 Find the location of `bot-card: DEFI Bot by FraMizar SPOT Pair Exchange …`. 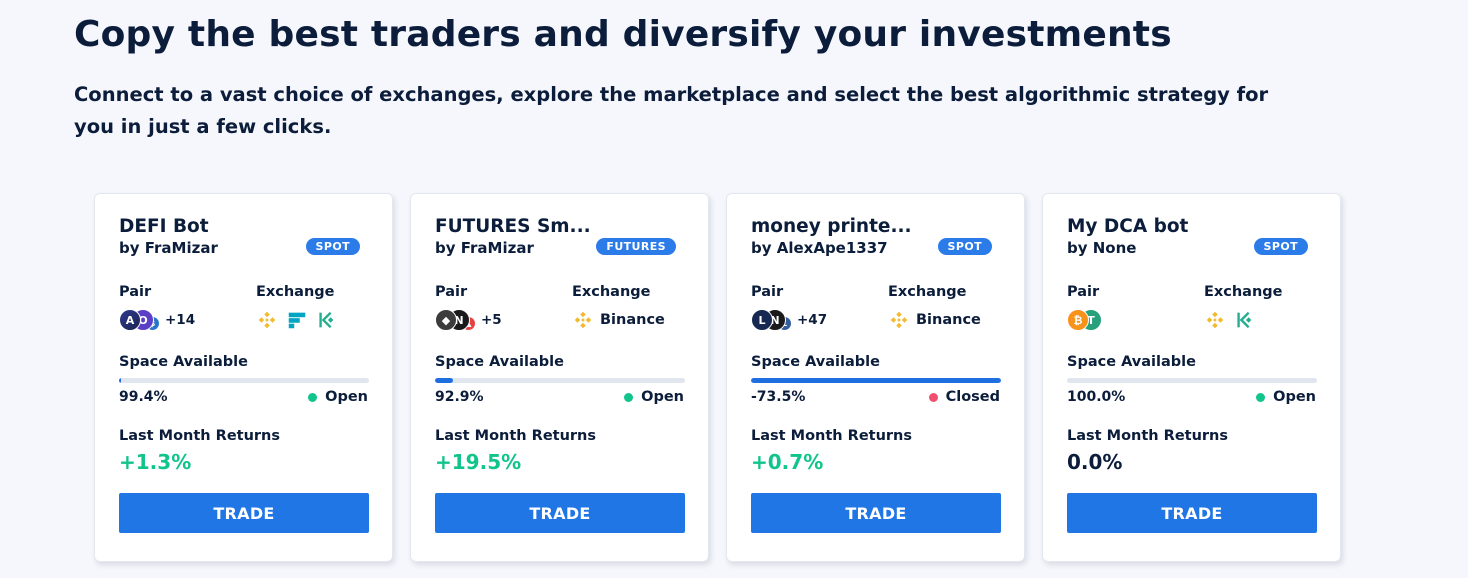

bot-card: DEFI Bot by FraMizar SPOT Pair Exchange … is located at coordinates (243, 377).